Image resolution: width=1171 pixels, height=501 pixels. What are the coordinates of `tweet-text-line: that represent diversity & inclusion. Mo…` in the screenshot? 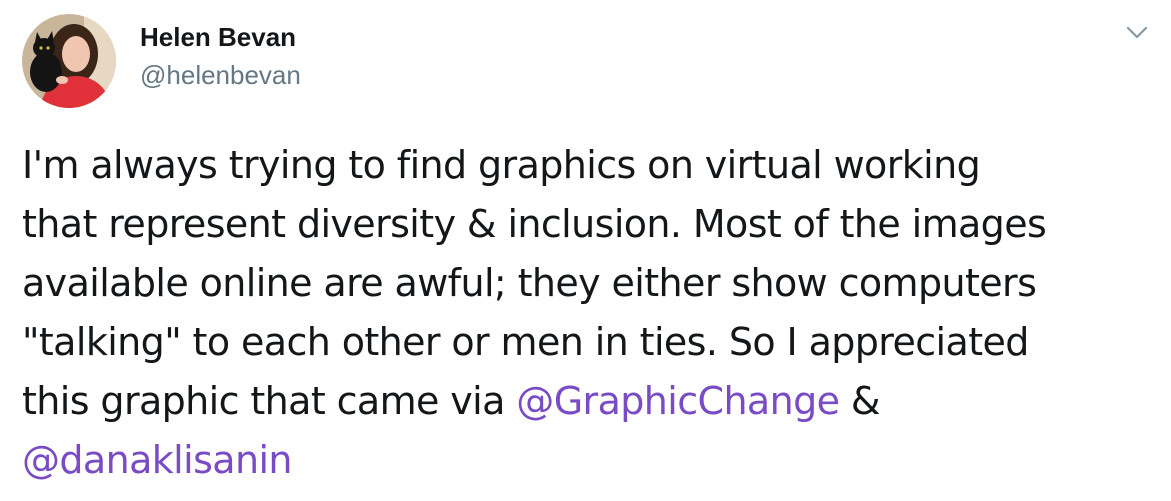 It's located at (534, 224).